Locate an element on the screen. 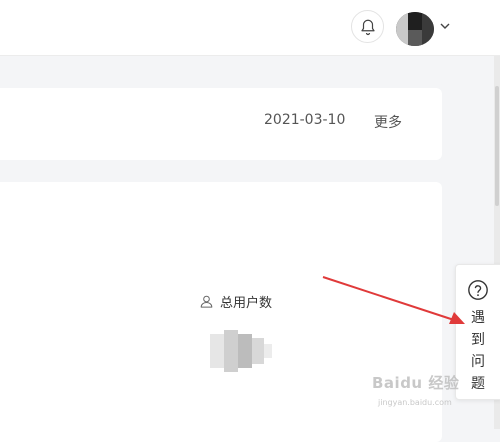 Image resolution: width=500 pixels, height=442 pixels. top-header is located at coordinates (250, 28).